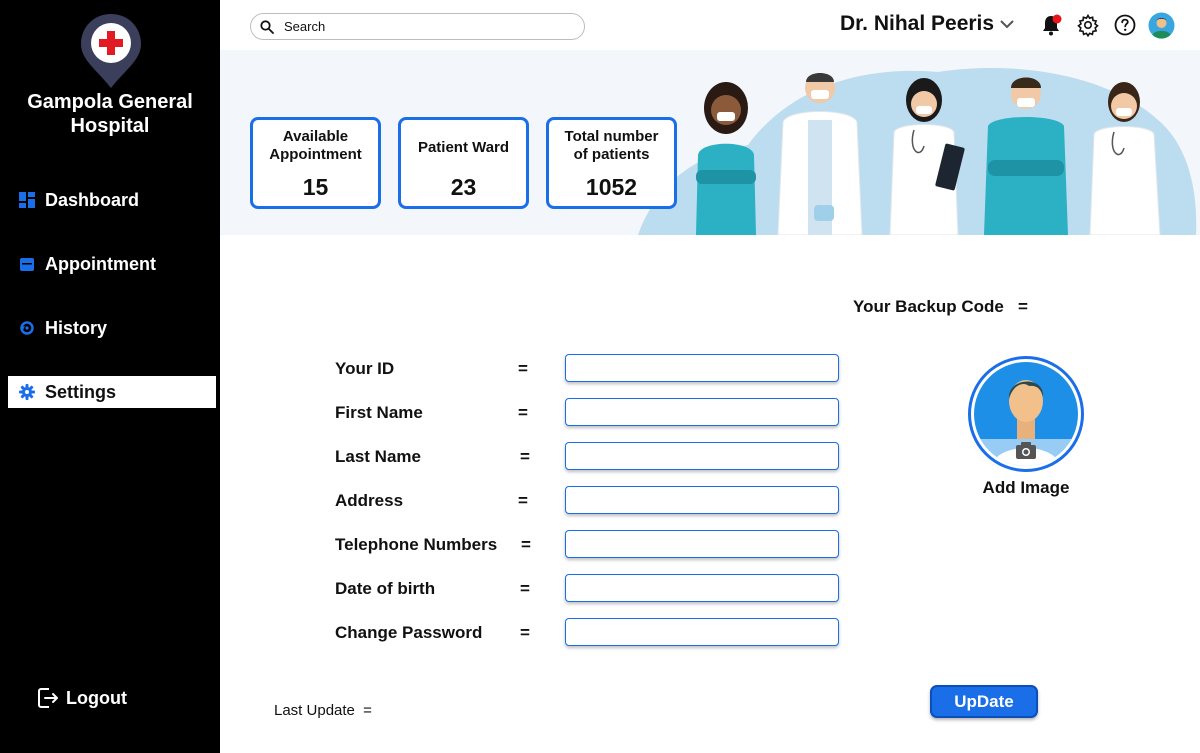  What do you see at coordinates (314, 710) in the screenshot?
I see `last-update-label: Last Update` at bounding box center [314, 710].